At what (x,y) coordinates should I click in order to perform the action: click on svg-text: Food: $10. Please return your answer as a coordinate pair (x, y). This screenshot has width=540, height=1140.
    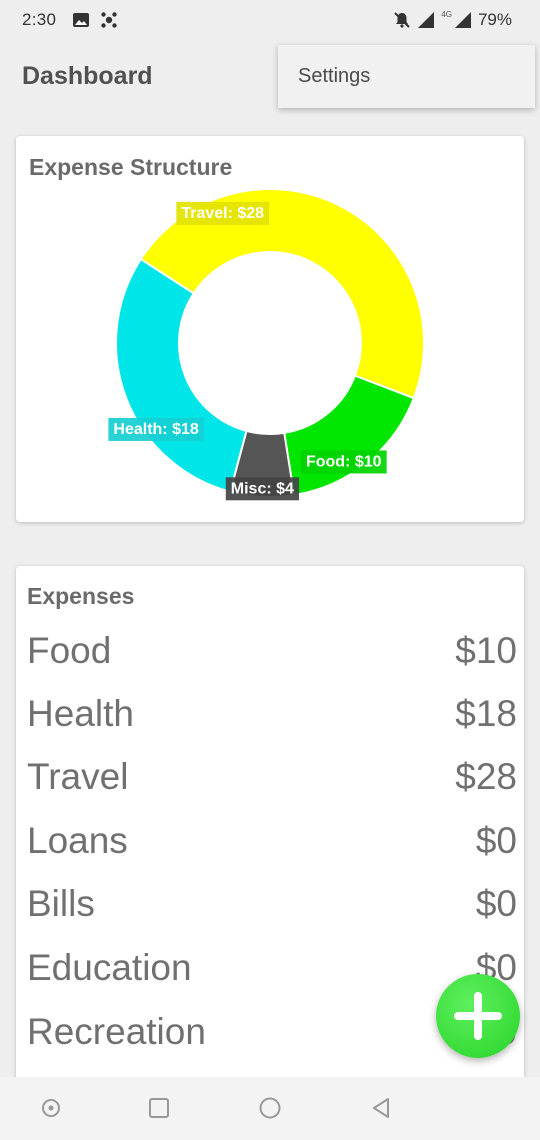
    Looking at the image, I should click on (344, 461).